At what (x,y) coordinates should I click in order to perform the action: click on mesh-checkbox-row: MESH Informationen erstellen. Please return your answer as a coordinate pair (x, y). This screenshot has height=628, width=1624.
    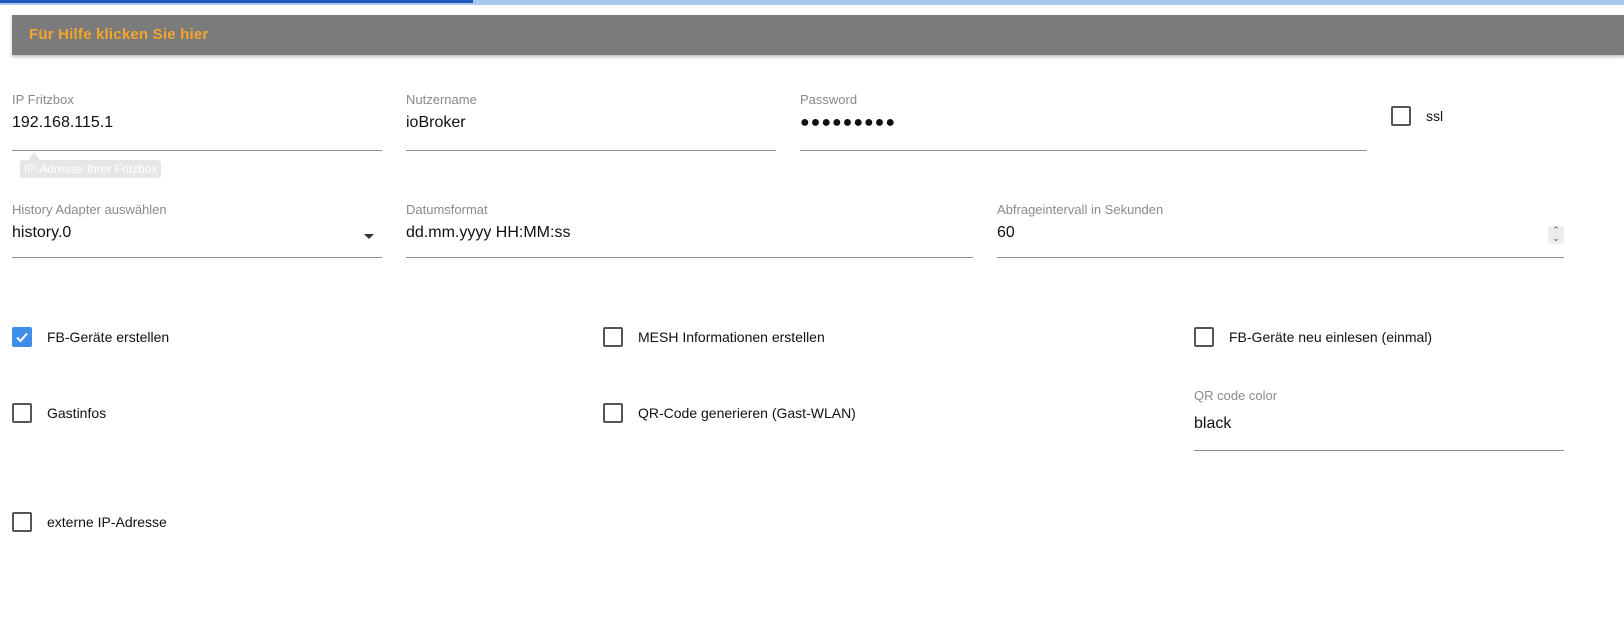
    Looking at the image, I should click on (714, 337).